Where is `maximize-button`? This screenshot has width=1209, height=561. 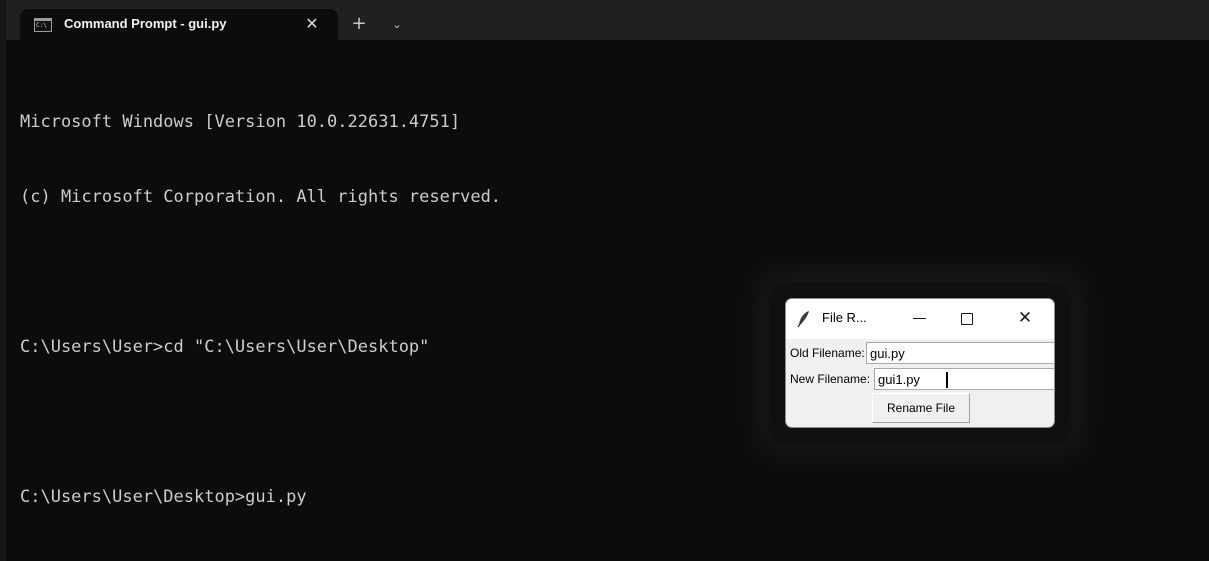 maximize-button is located at coordinates (967, 319).